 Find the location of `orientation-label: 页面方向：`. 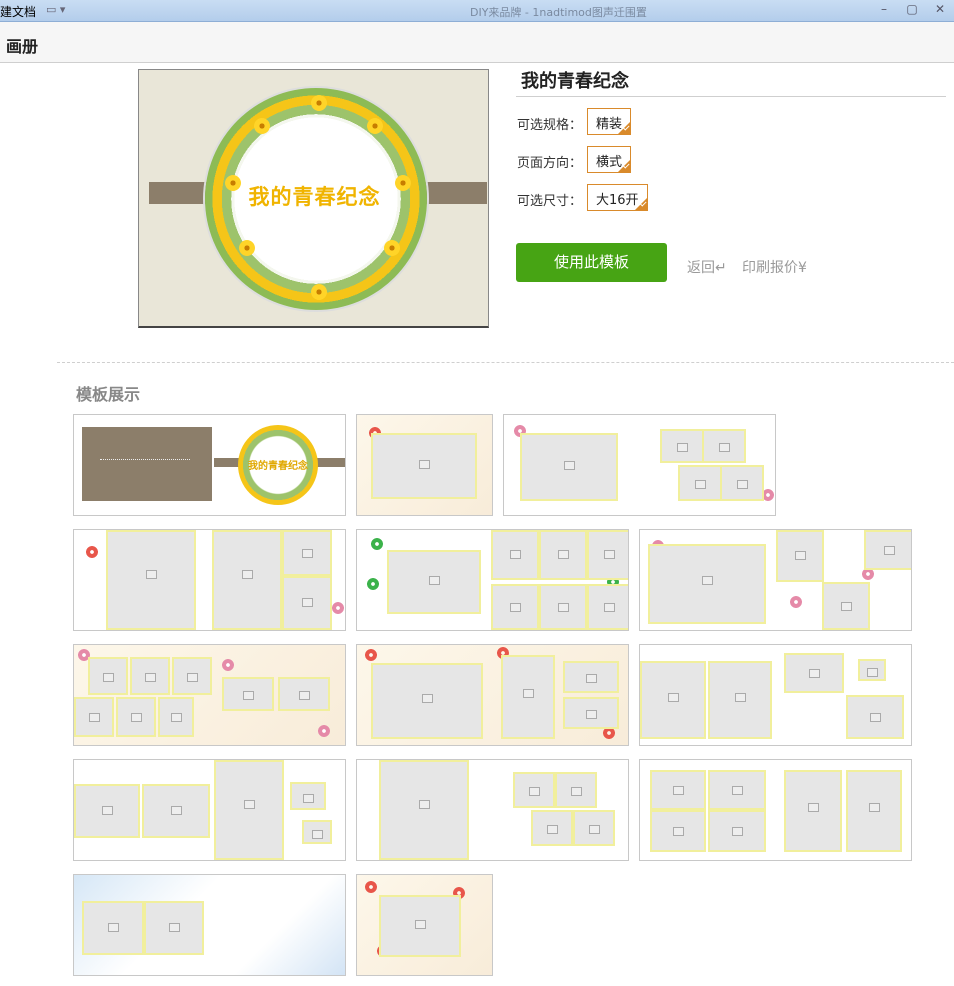

orientation-label: 页面方向： is located at coordinates (550, 163).